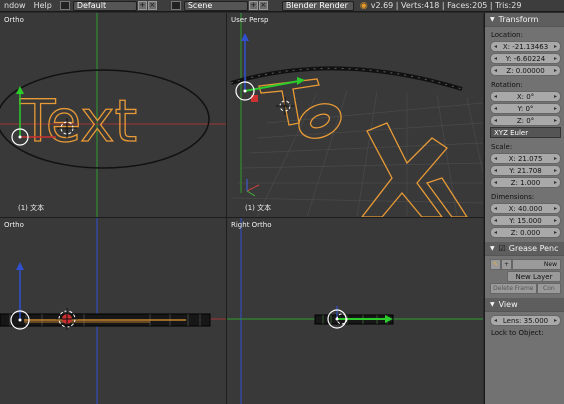 The width and height of the screenshot is (564, 404). What do you see at coordinates (525, 182) in the screenshot?
I see `scale-z-field: ◂ Z: 1.000 ▸` at bounding box center [525, 182].